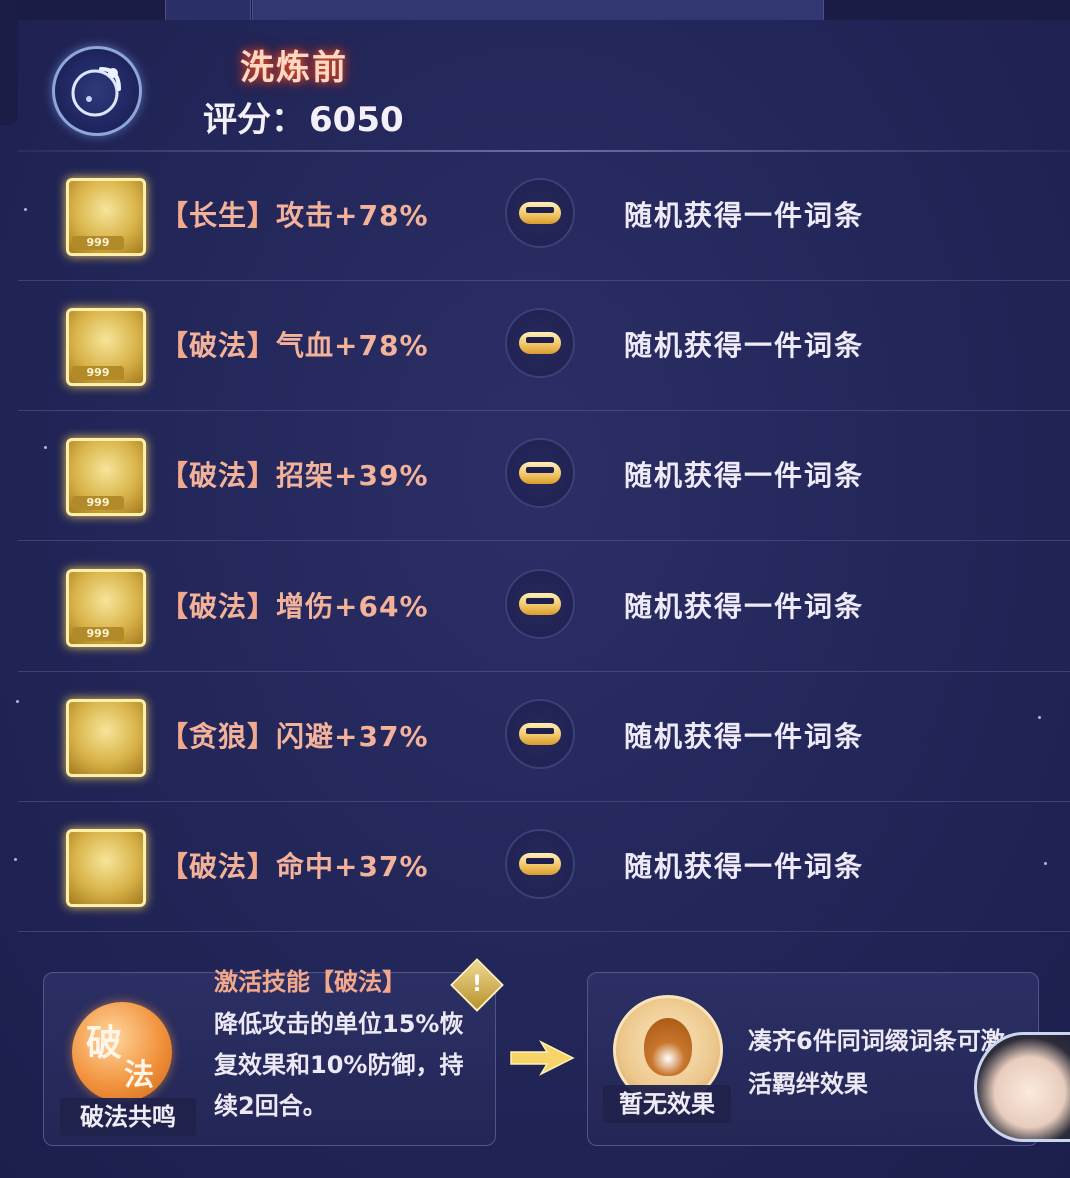 Image resolution: width=1070 pixels, height=1178 pixels. What do you see at coordinates (352, 345) in the screenshot?
I see `attribute-stat: 气血+78%` at bounding box center [352, 345].